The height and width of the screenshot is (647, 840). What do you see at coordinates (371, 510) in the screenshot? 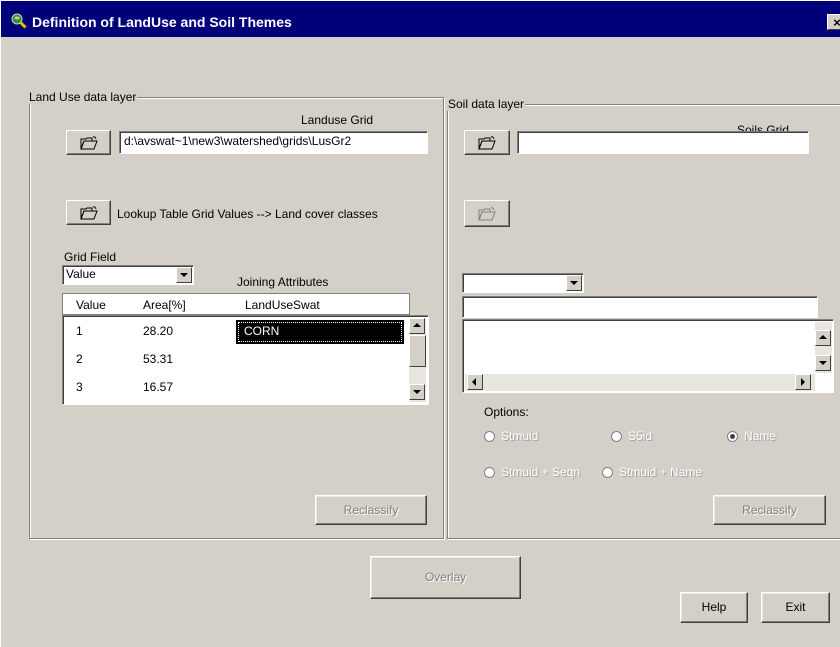
I see `landuse-reclassify-button: Reclassify` at bounding box center [371, 510].